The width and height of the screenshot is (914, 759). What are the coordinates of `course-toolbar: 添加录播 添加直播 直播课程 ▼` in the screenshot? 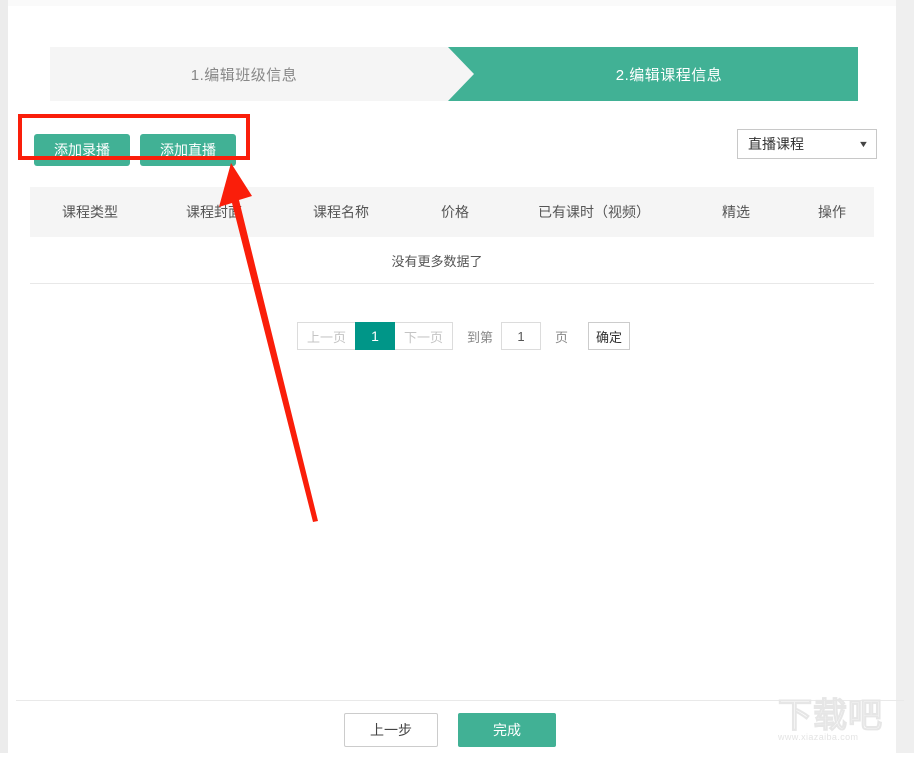 It's located at (452, 150).